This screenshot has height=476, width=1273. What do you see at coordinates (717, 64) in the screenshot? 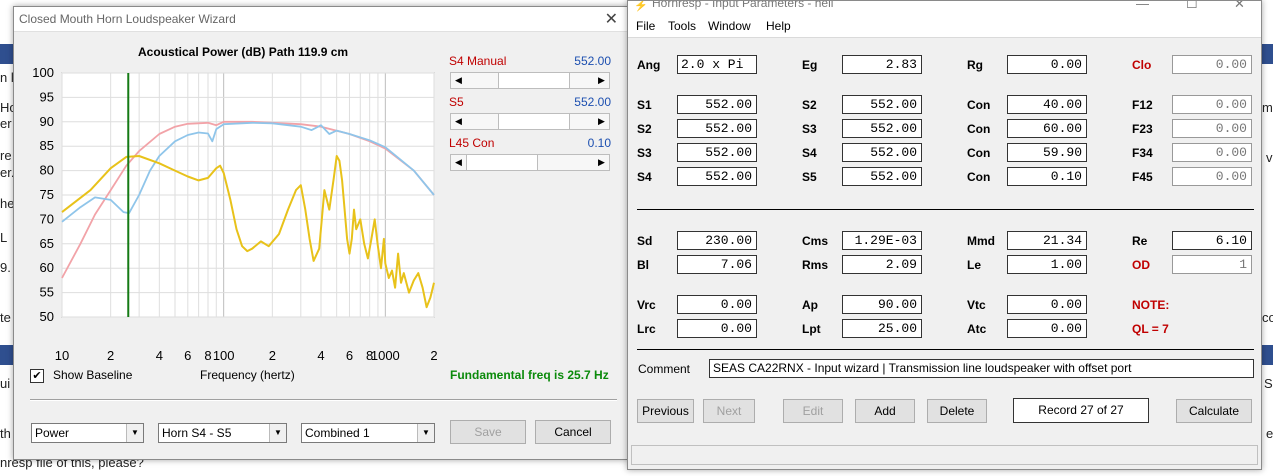
I see `param-input: 2.0 x Pi` at bounding box center [717, 64].